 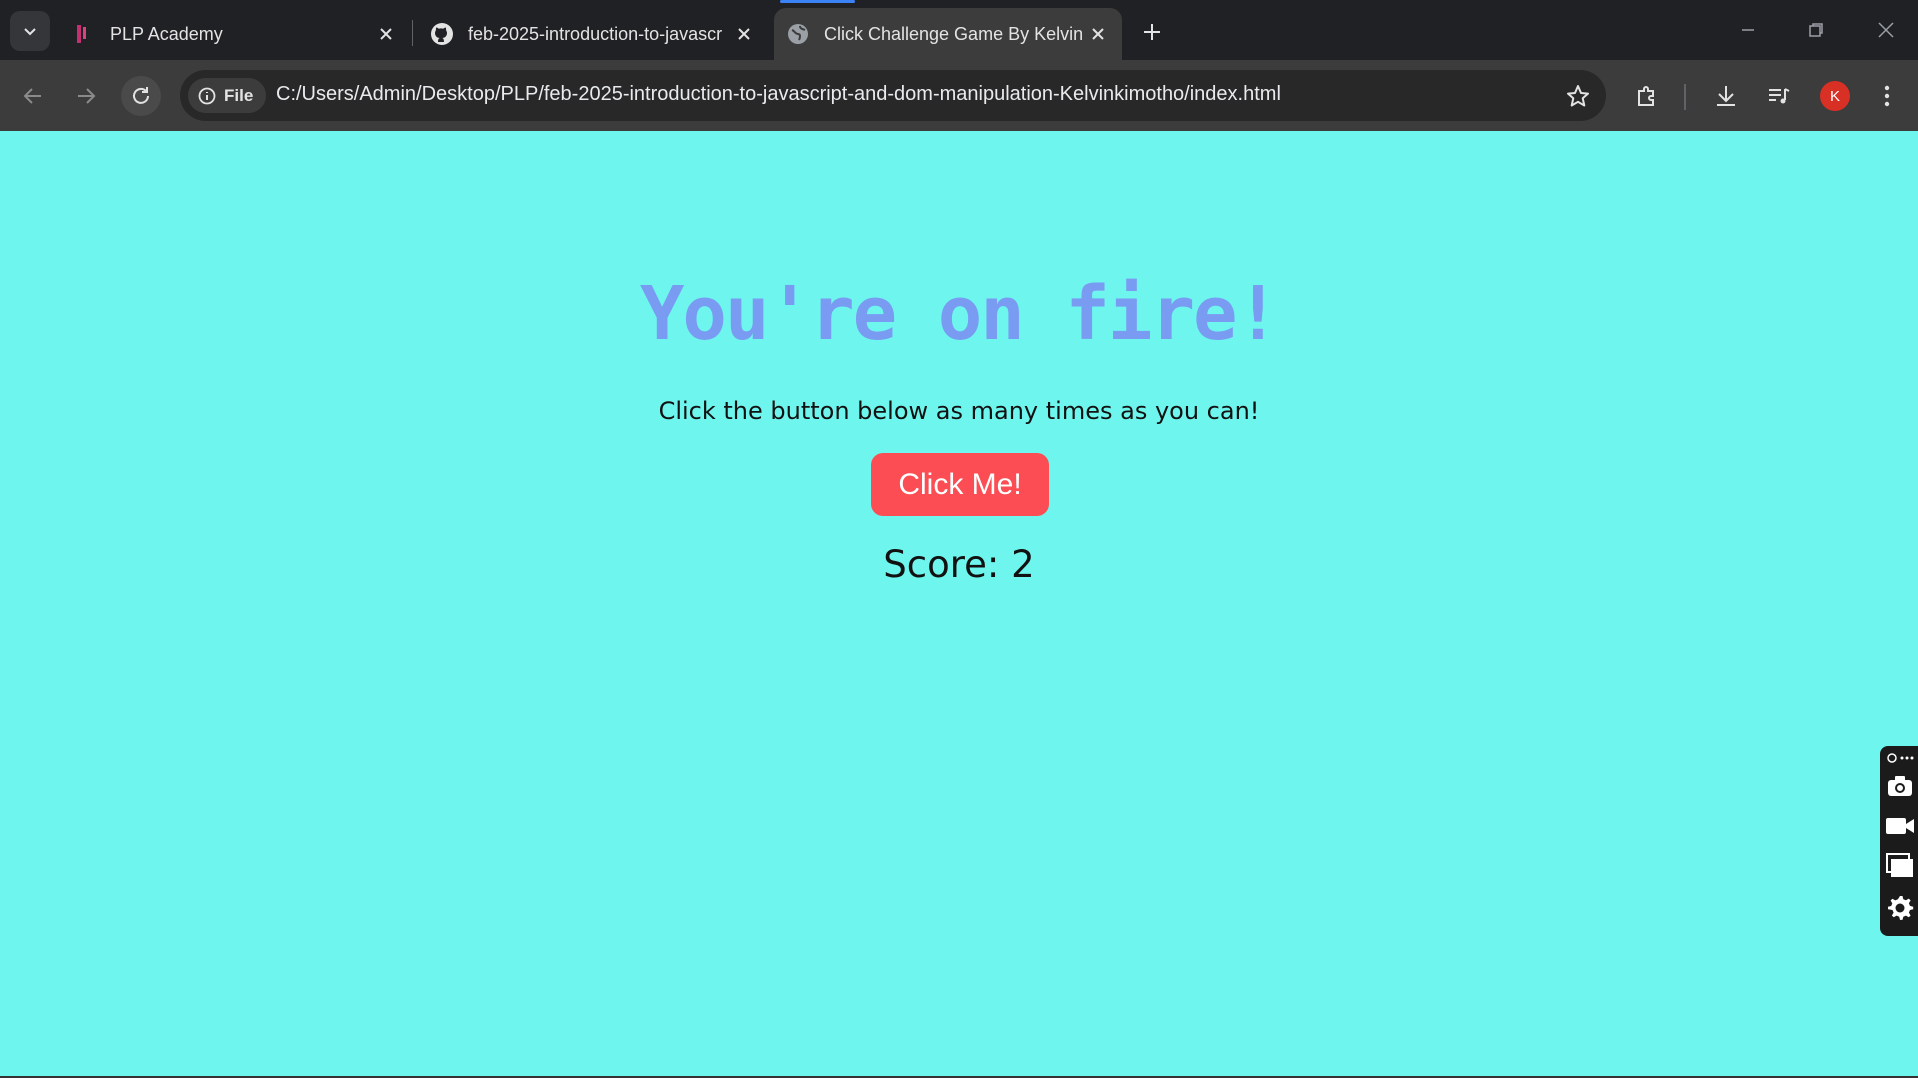 I want to click on extensions-button, so click(x=1647, y=96).